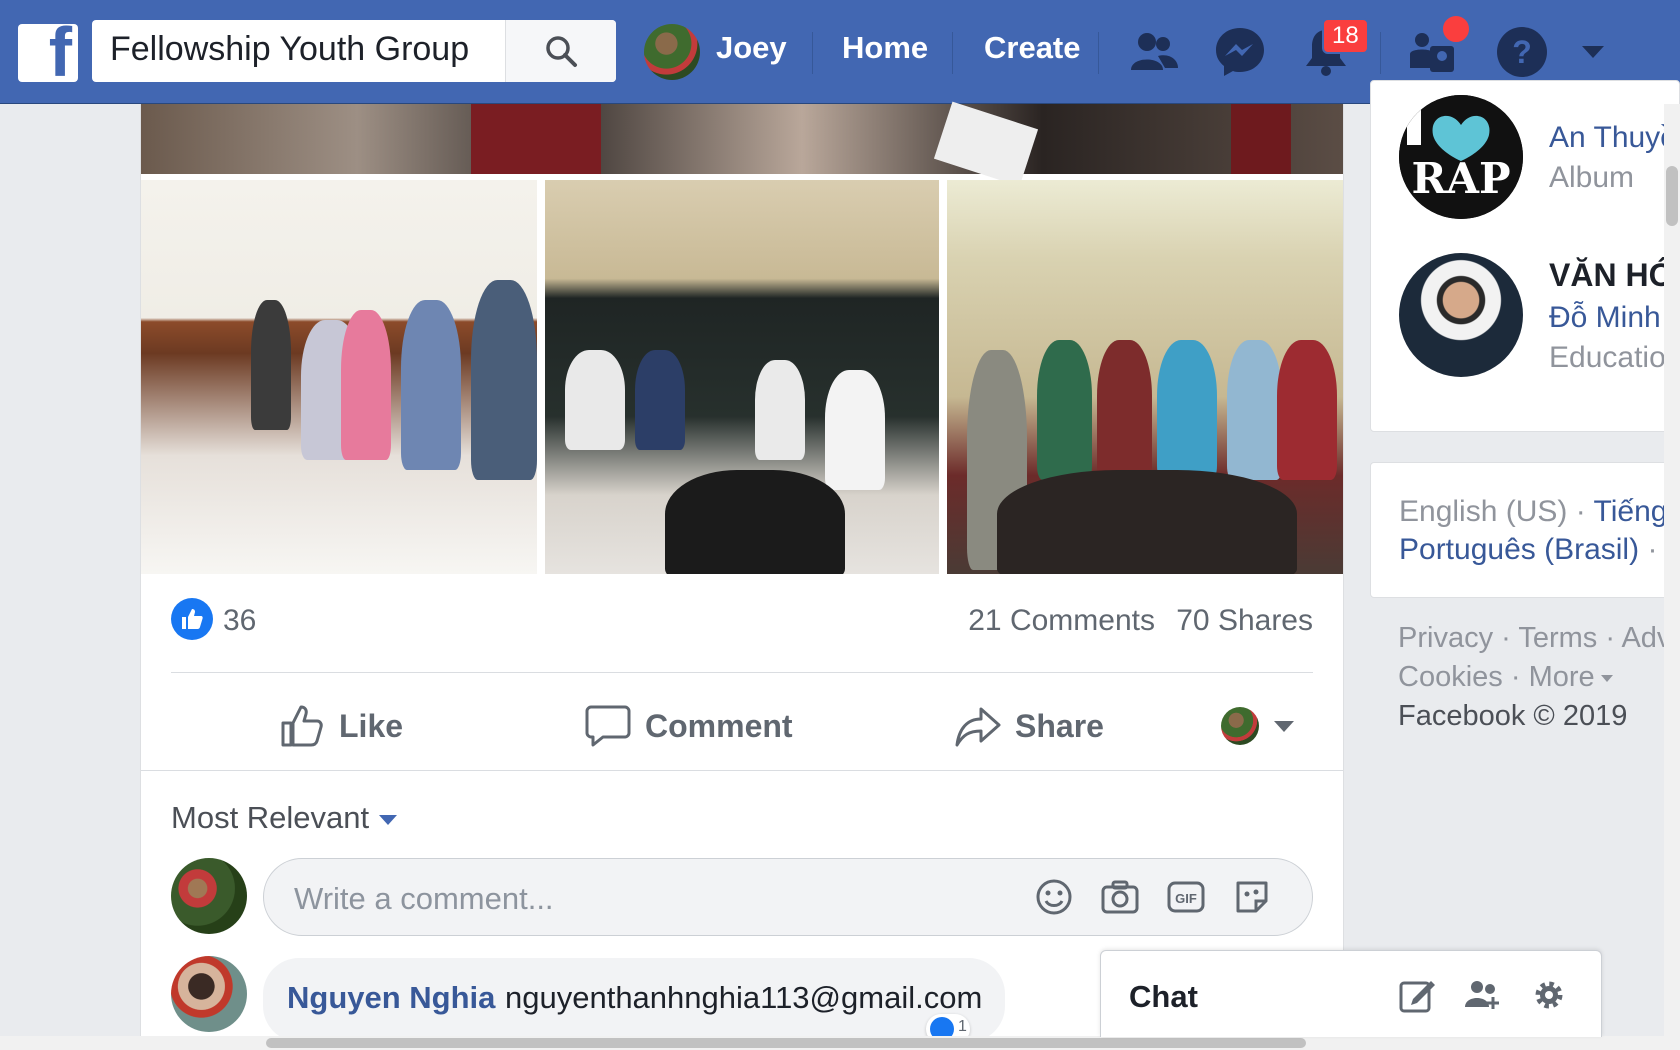 The image size is (1680, 1050). Describe the element at coordinates (1163, 996) in the screenshot. I see `chat-label: Chat` at that location.